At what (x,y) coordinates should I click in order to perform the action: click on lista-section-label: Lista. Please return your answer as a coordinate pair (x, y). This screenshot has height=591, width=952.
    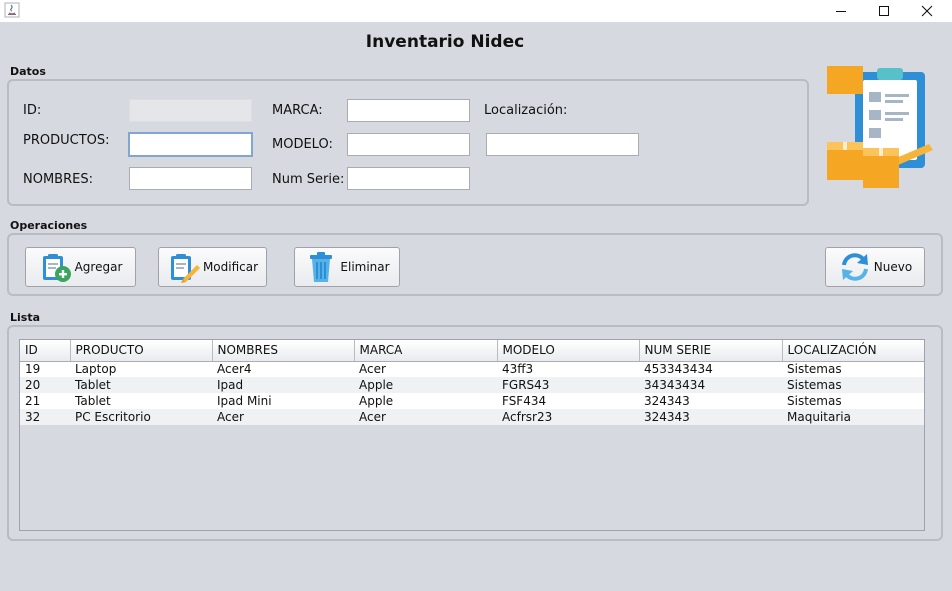
    Looking at the image, I should click on (25, 317).